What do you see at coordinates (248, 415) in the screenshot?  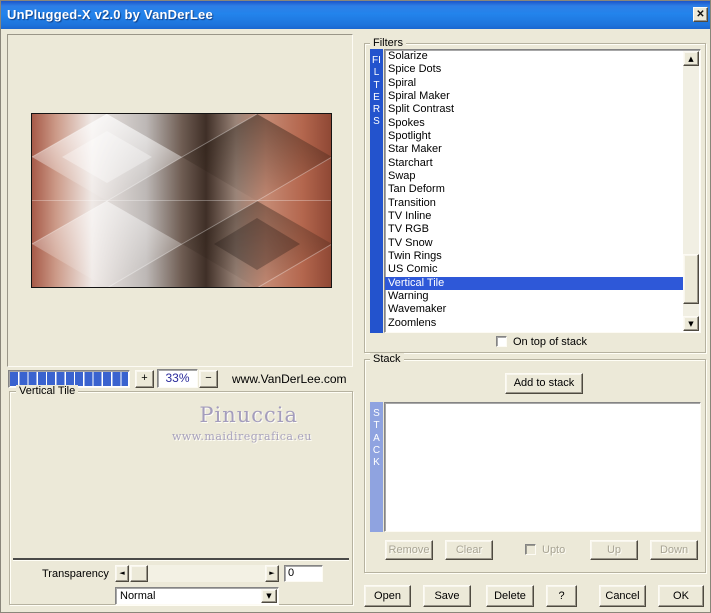 I see `watermark-name: Pinuccia` at bounding box center [248, 415].